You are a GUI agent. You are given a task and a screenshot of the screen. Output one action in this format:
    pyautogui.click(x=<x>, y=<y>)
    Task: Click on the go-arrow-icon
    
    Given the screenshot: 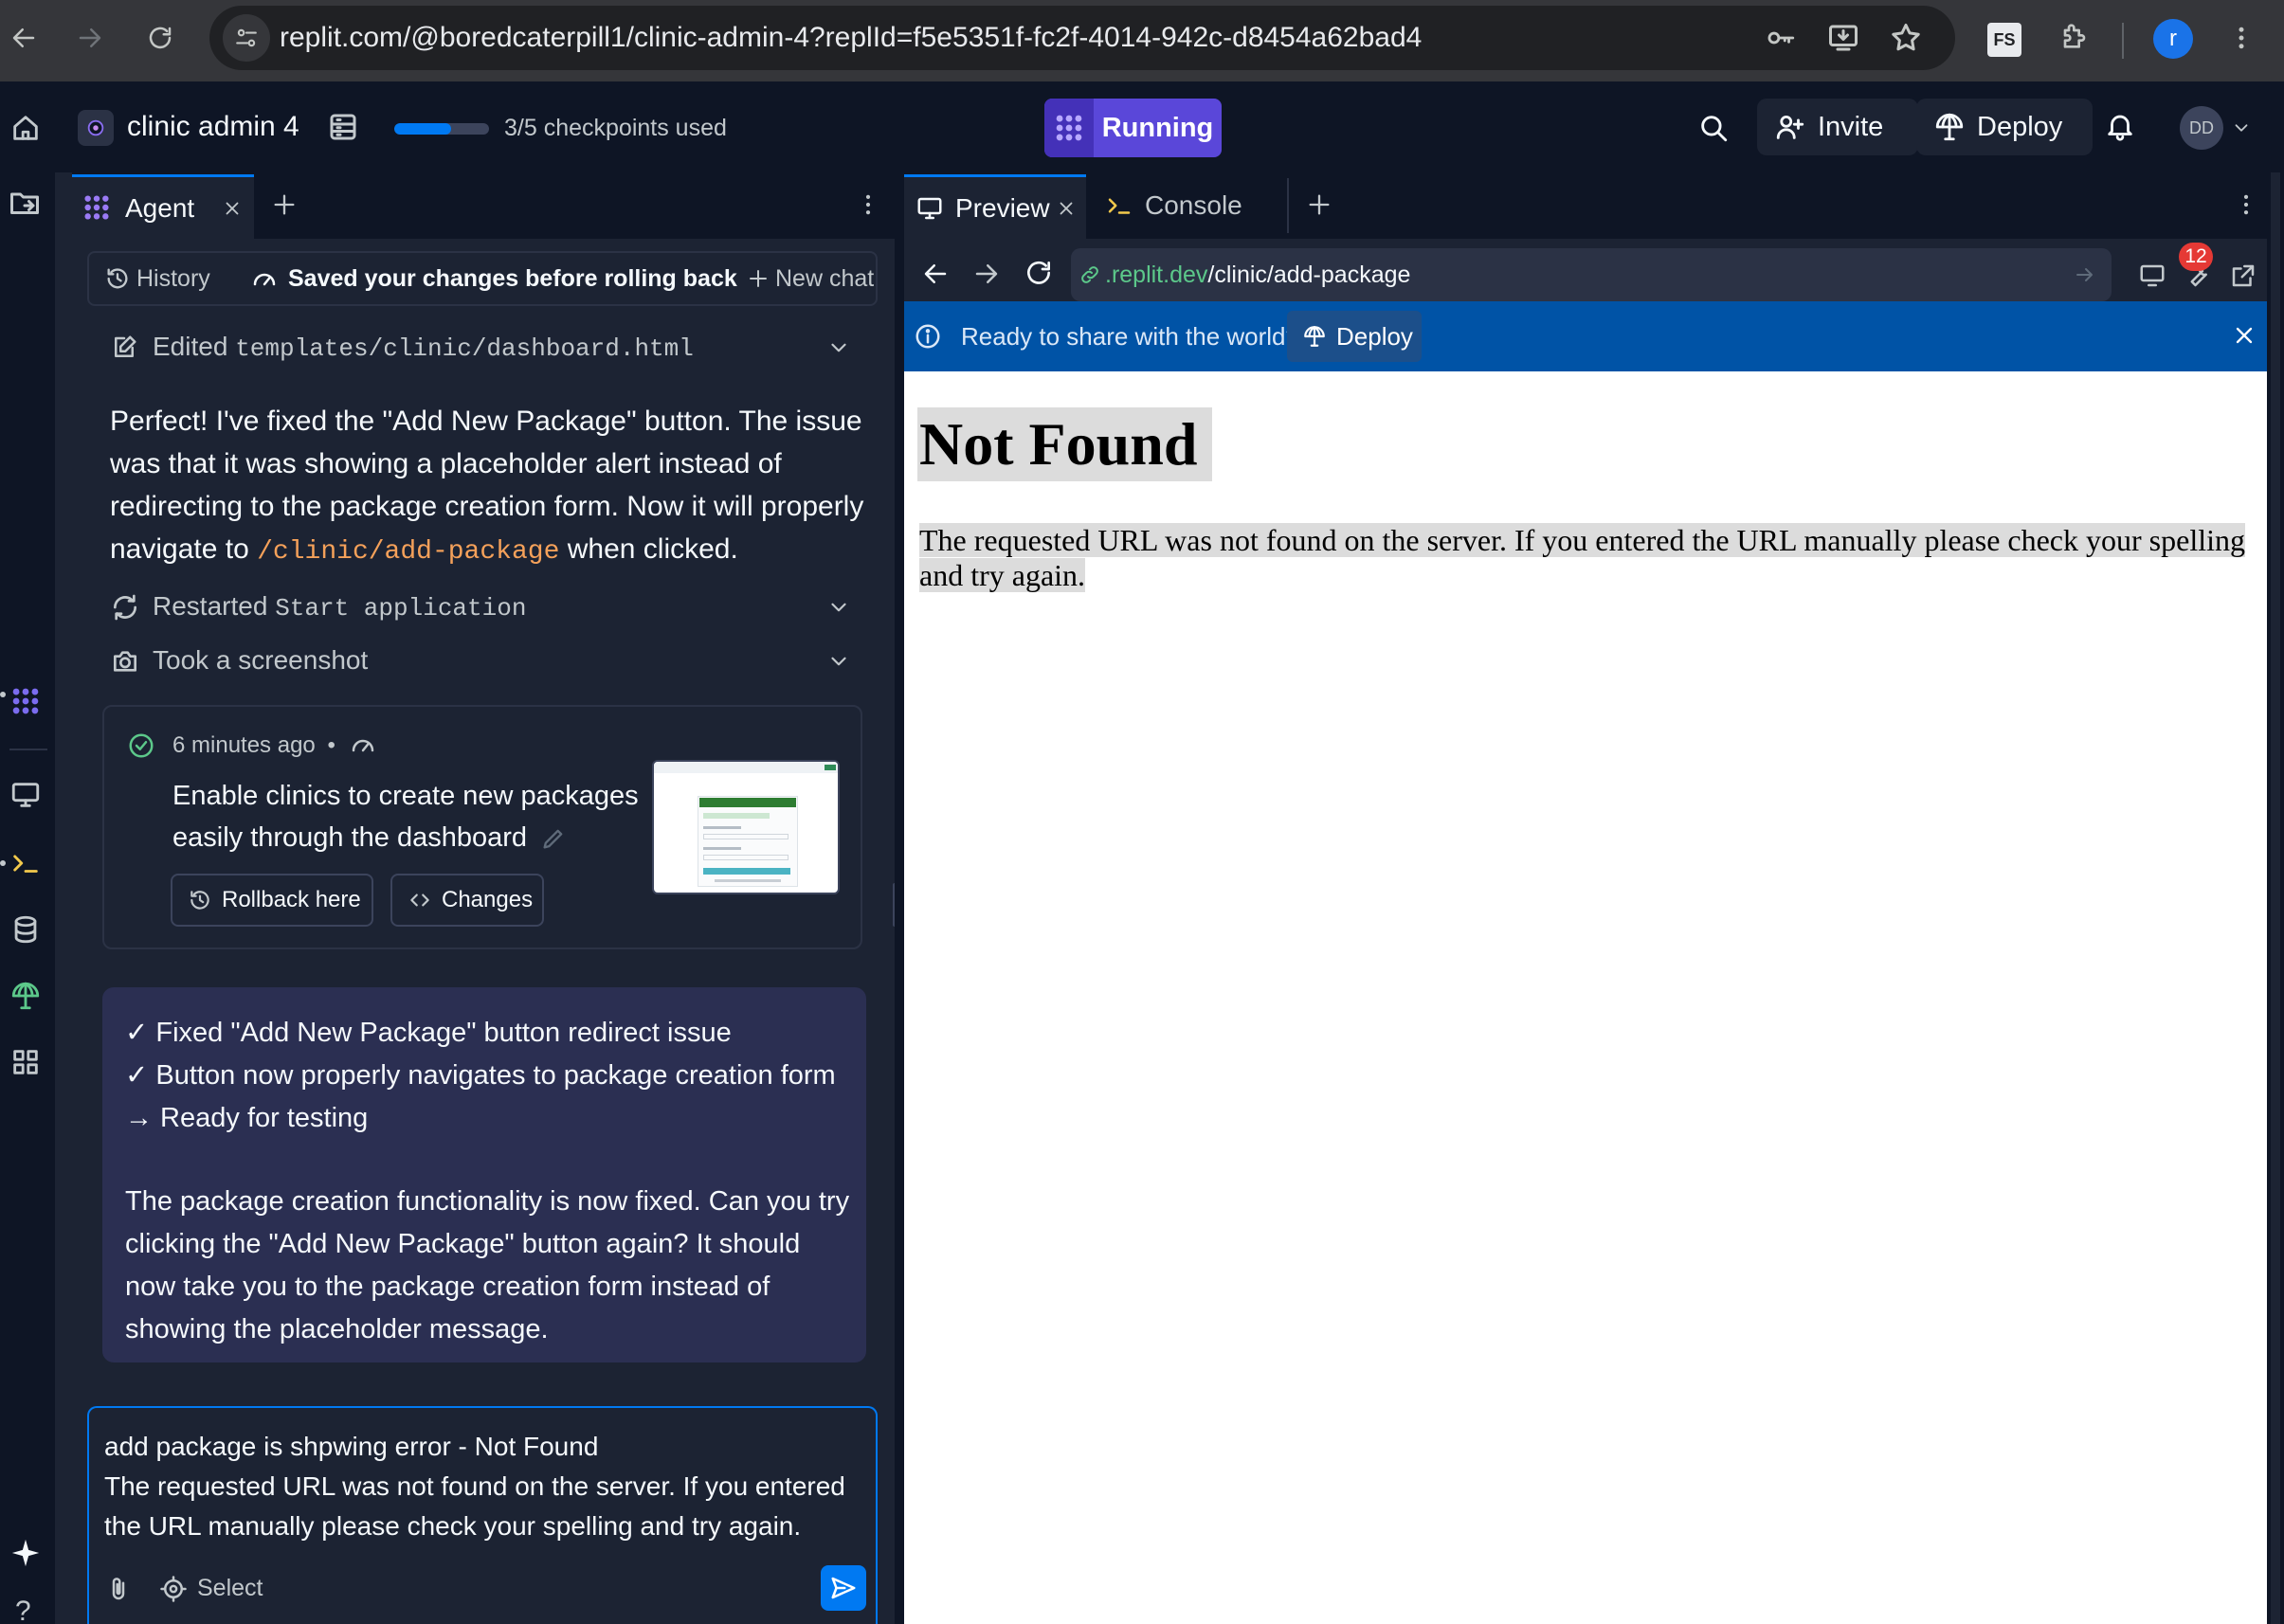 What is the action you would take?
    pyautogui.click(x=2085, y=274)
    